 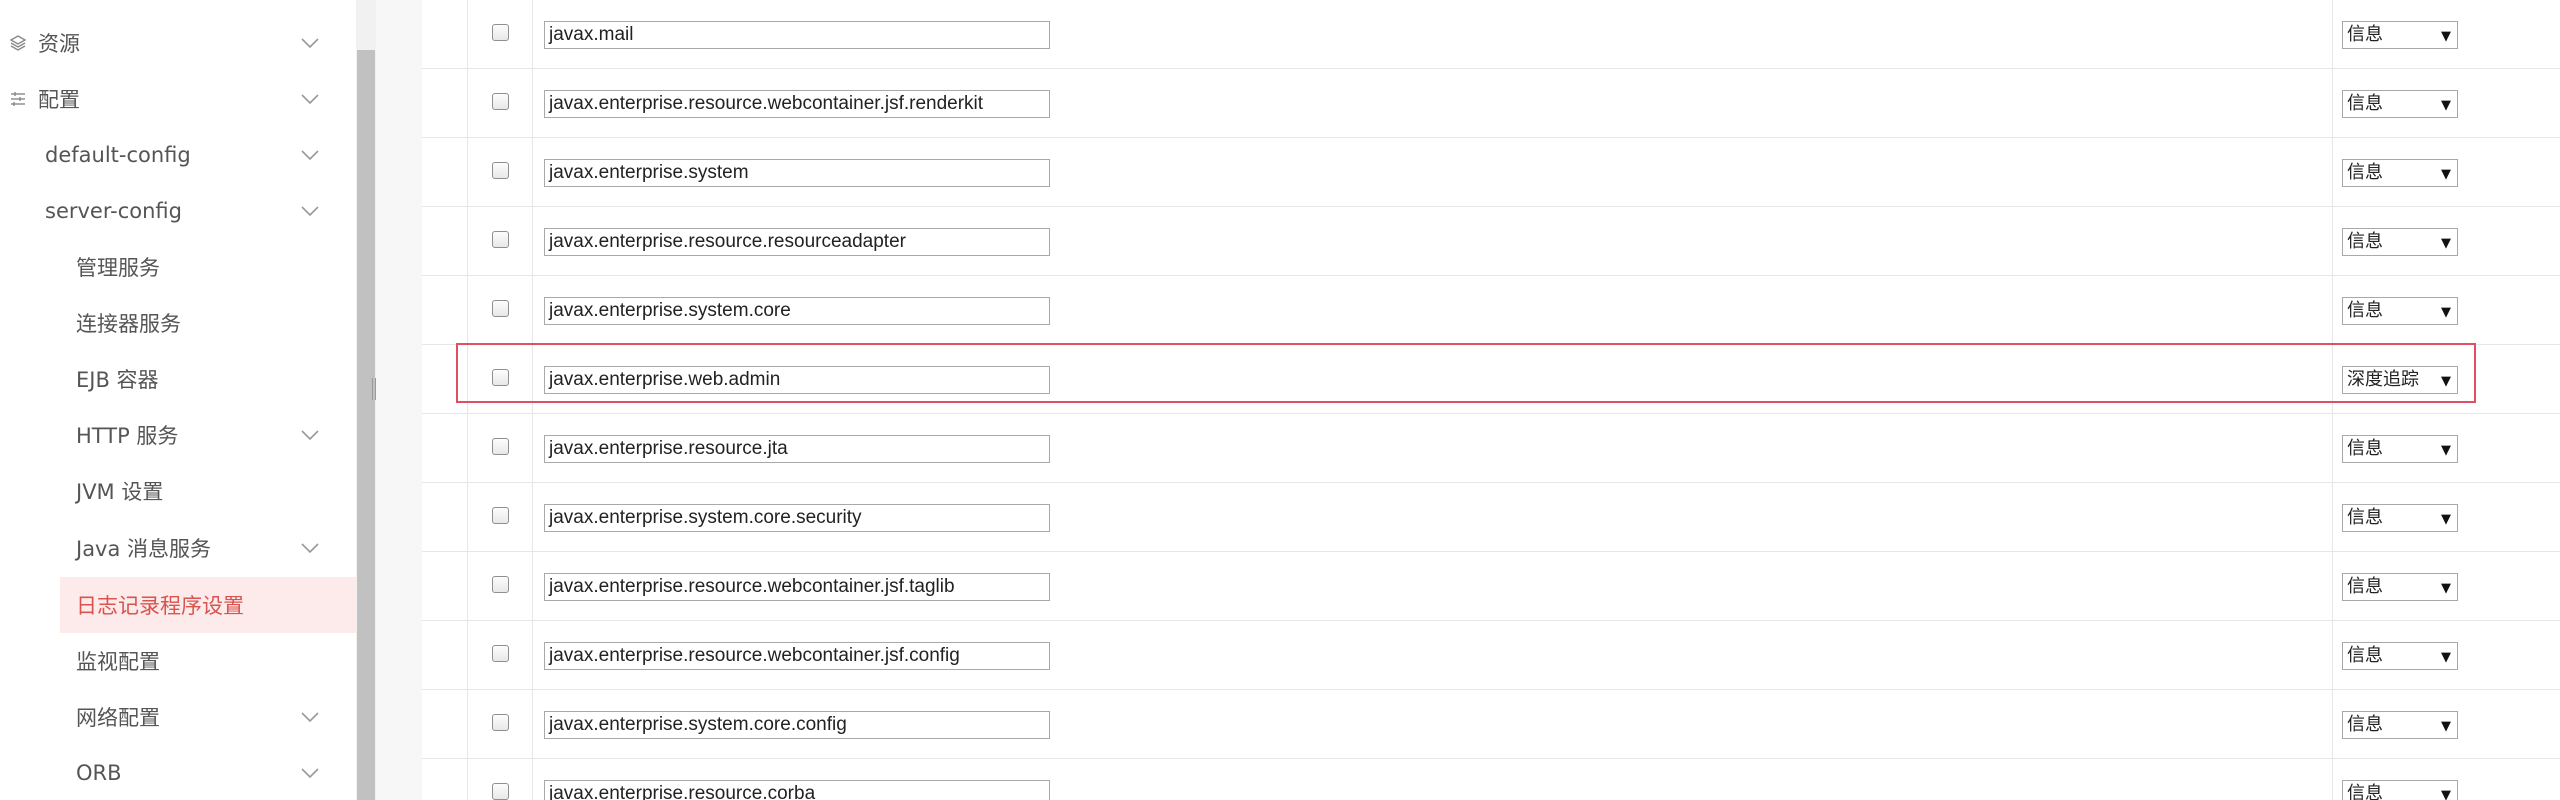 I want to click on sidebar-item-label: JVM 设置, so click(x=120, y=492).